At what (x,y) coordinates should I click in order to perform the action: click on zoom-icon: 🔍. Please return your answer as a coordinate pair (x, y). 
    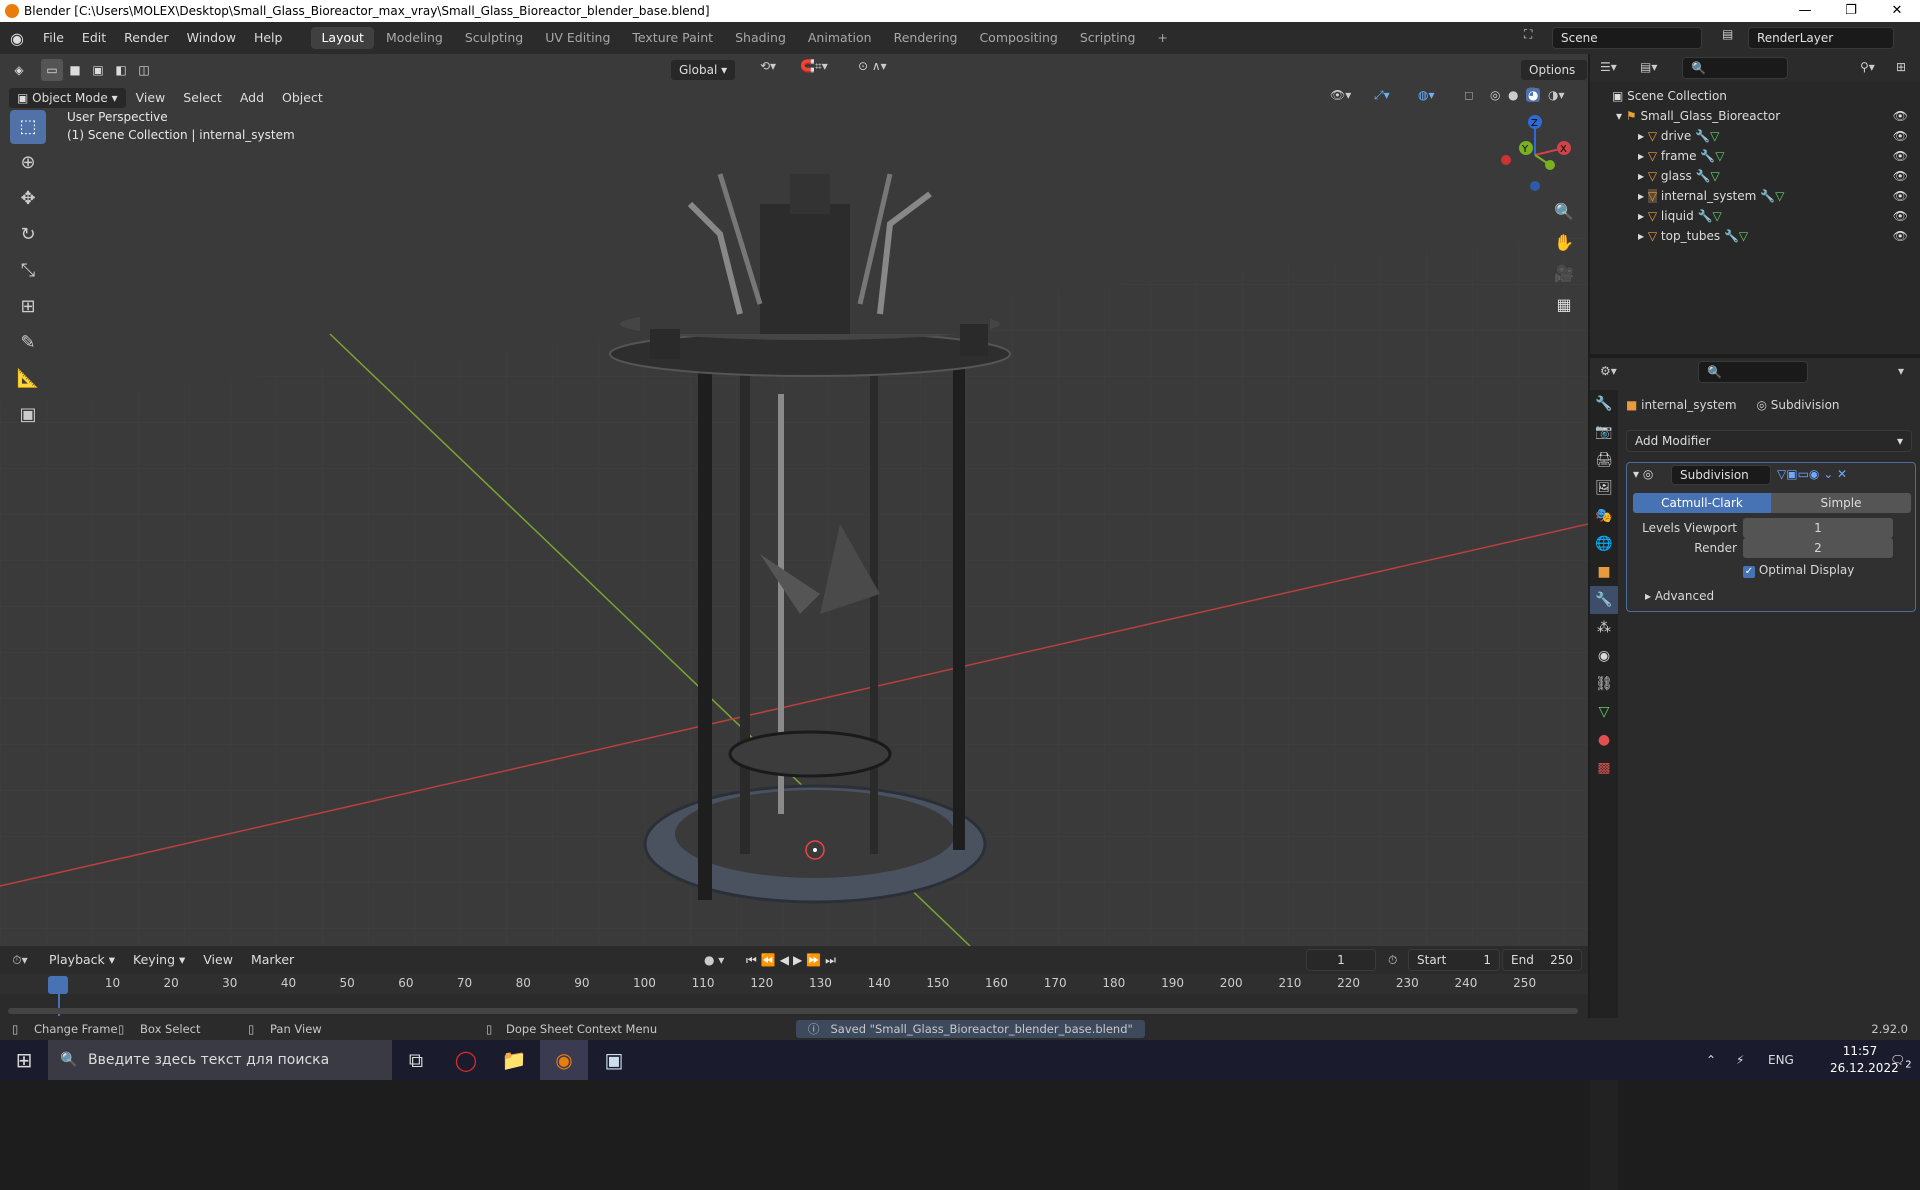
    Looking at the image, I should click on (1564, 211).